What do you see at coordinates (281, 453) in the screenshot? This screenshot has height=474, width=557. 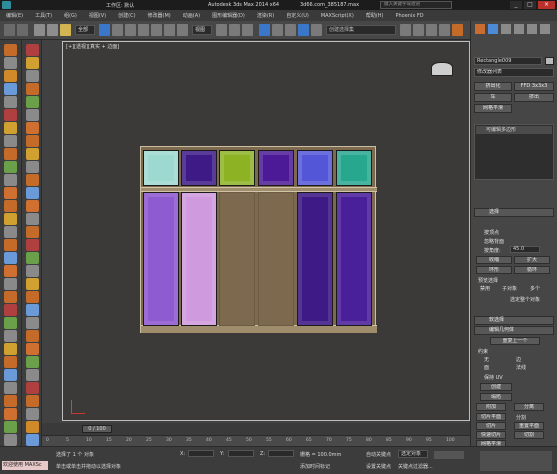 I see `z-coord-field` at bounding box center [281, 453].